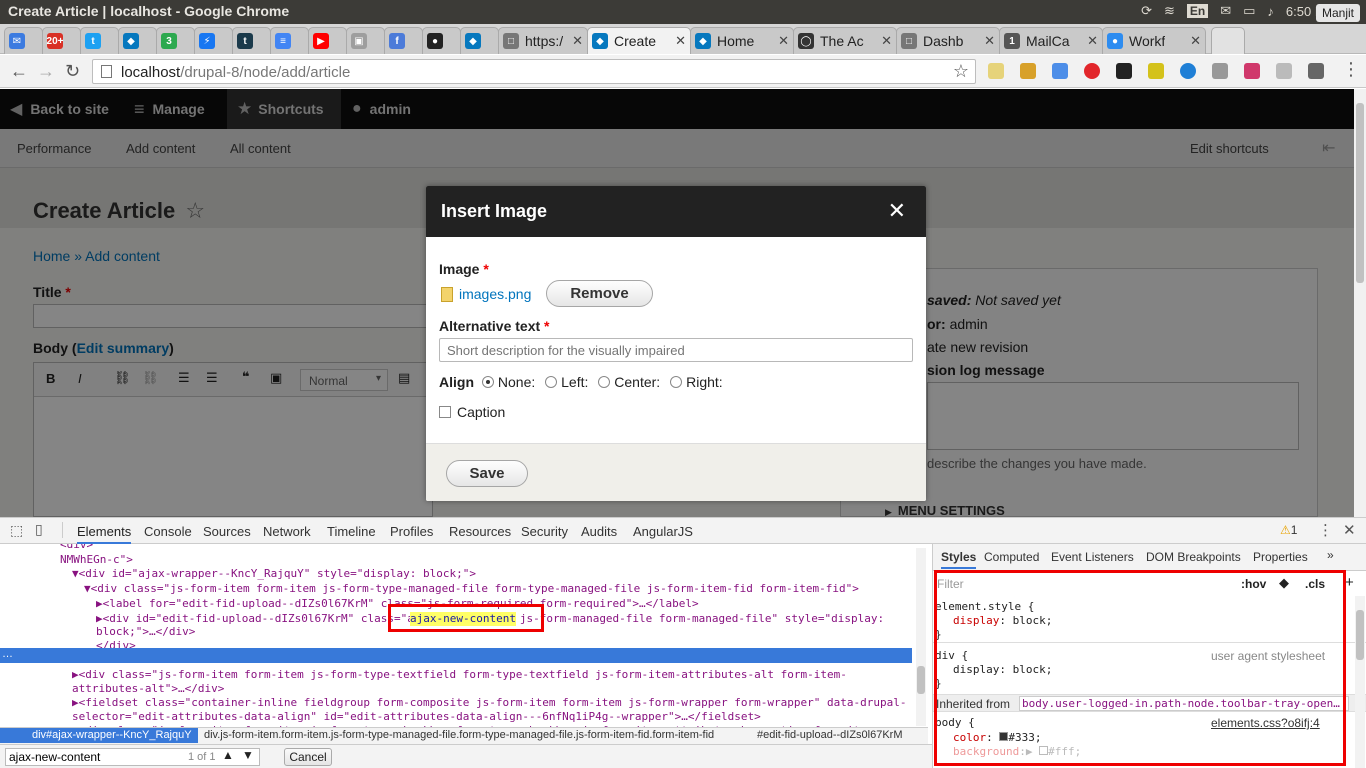 This screenshot has height=768, width=1366. Describe the element at coordinates (287, 531) in the screenshot. I see `devtools-tab-network: Network` at that location.